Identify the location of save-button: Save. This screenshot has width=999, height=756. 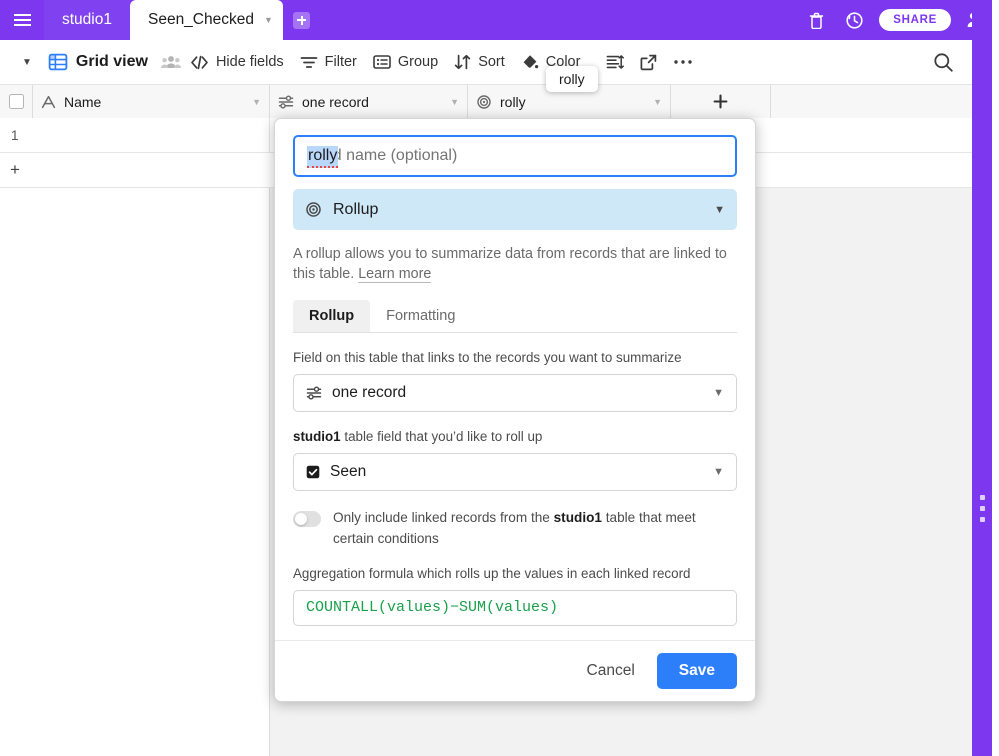
(696, 671).